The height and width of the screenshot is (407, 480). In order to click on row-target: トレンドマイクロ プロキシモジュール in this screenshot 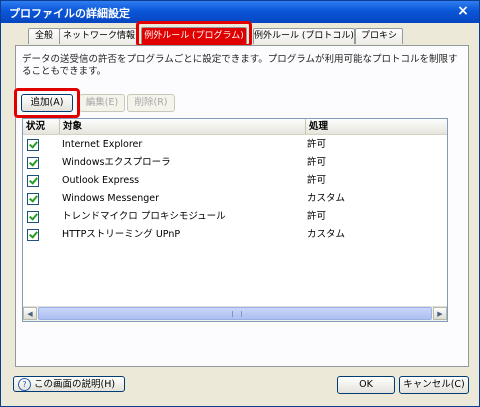, I will do `click(144, 216)`.